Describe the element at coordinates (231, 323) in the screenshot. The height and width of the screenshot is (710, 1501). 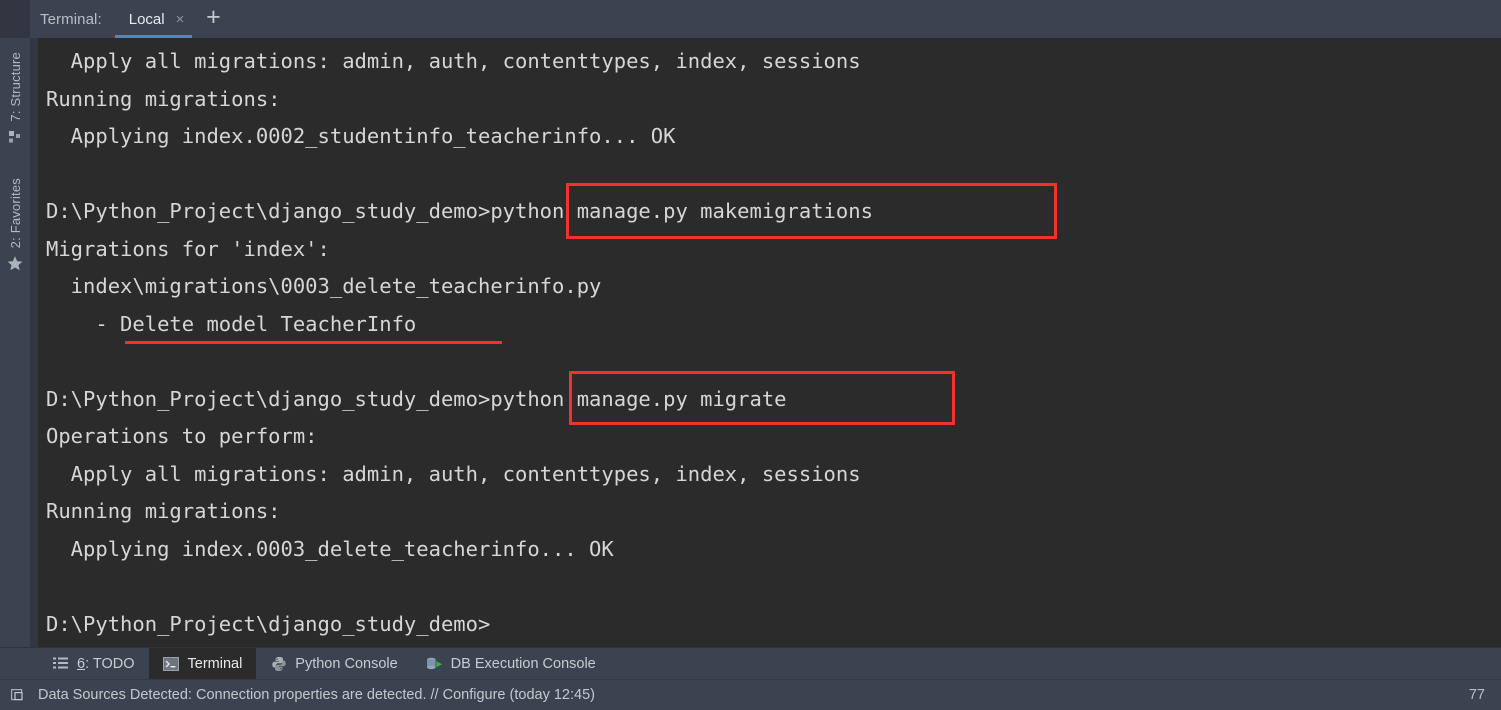
I see `terminal-line: - Delete model TeacherInfo` at that location.